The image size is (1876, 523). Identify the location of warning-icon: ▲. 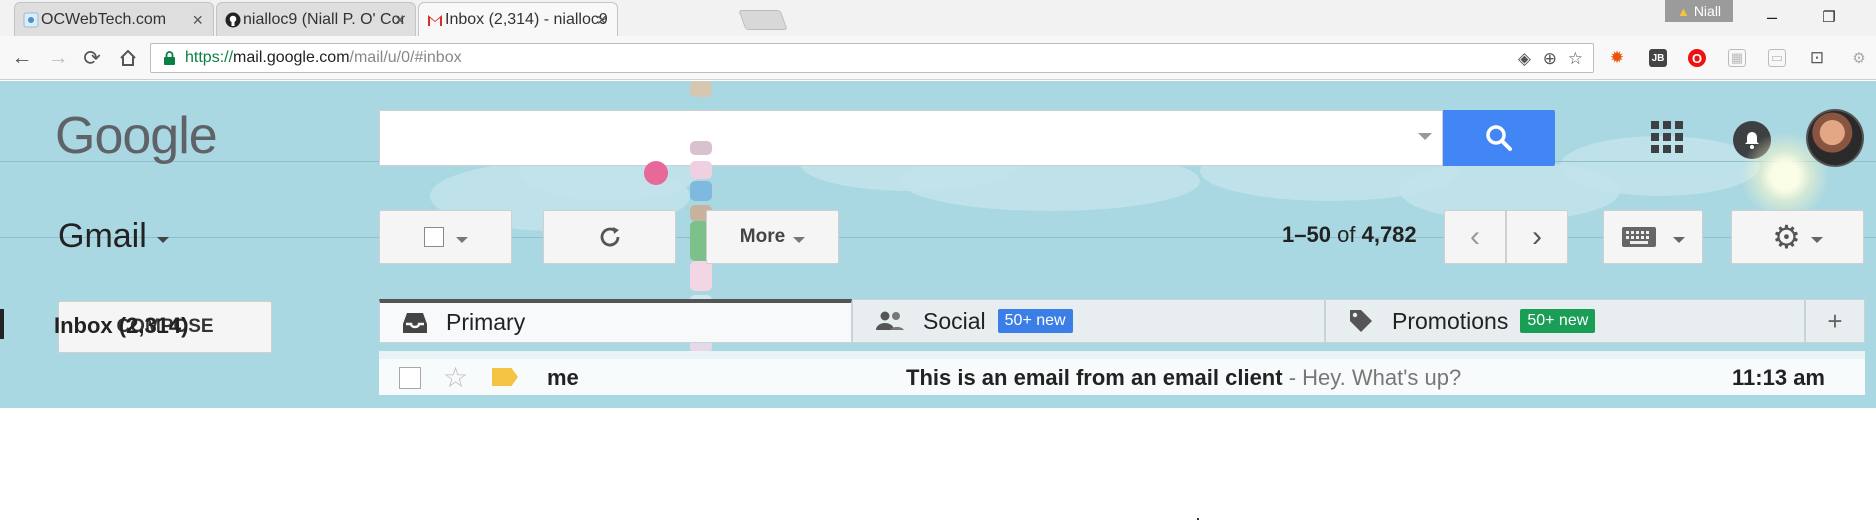
(1683, 11).